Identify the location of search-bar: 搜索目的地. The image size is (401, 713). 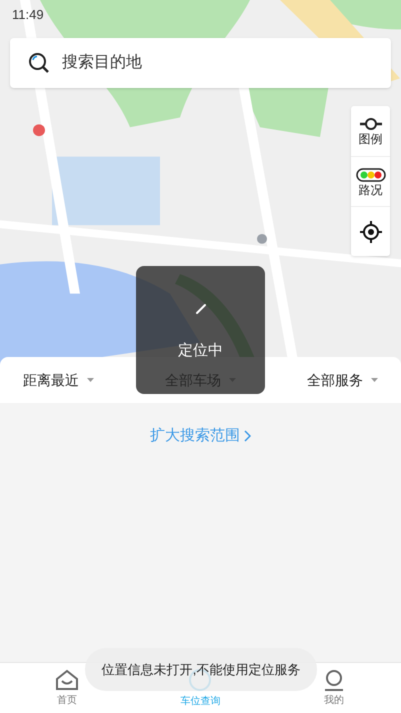
(200, 63).